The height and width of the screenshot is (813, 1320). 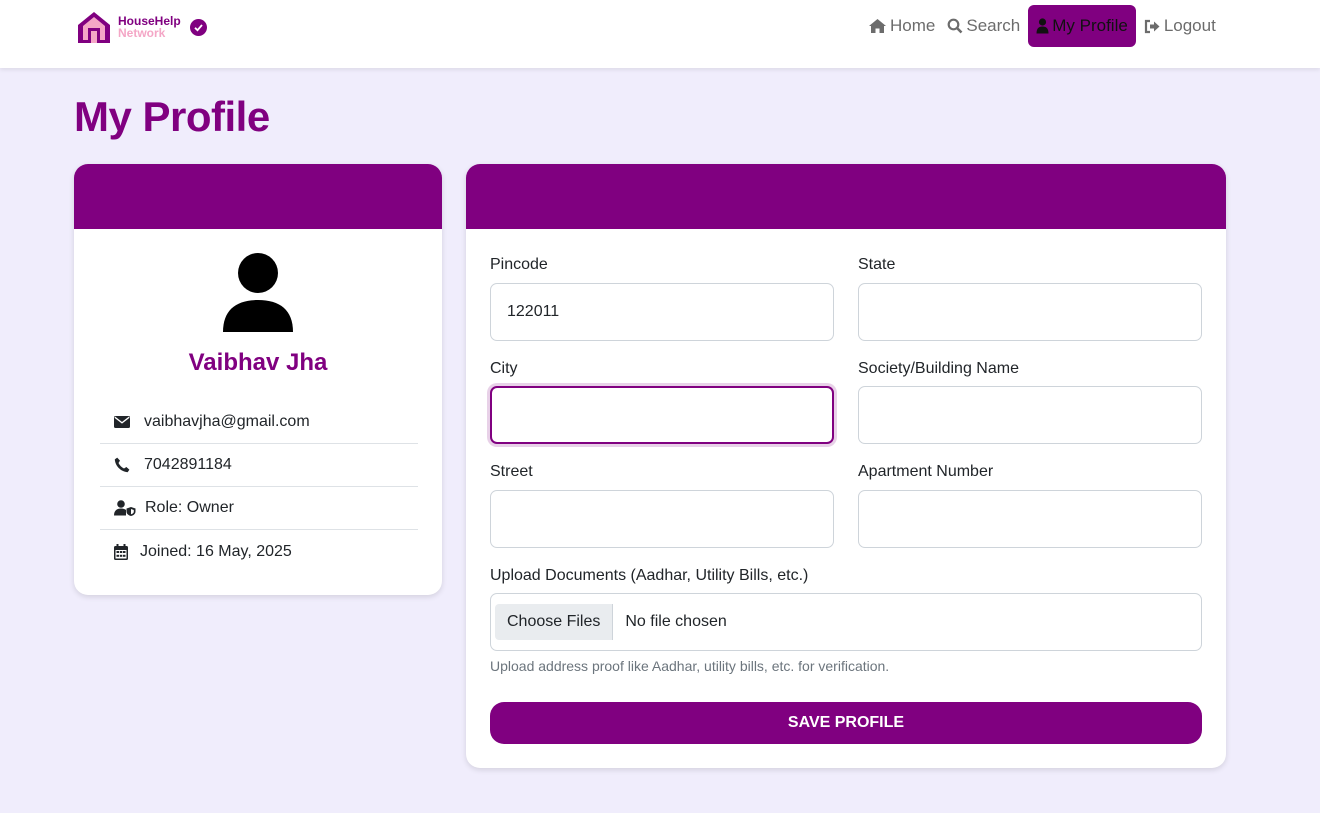 I want to click on nav-home-link: Home, so click(x=901, y=26).